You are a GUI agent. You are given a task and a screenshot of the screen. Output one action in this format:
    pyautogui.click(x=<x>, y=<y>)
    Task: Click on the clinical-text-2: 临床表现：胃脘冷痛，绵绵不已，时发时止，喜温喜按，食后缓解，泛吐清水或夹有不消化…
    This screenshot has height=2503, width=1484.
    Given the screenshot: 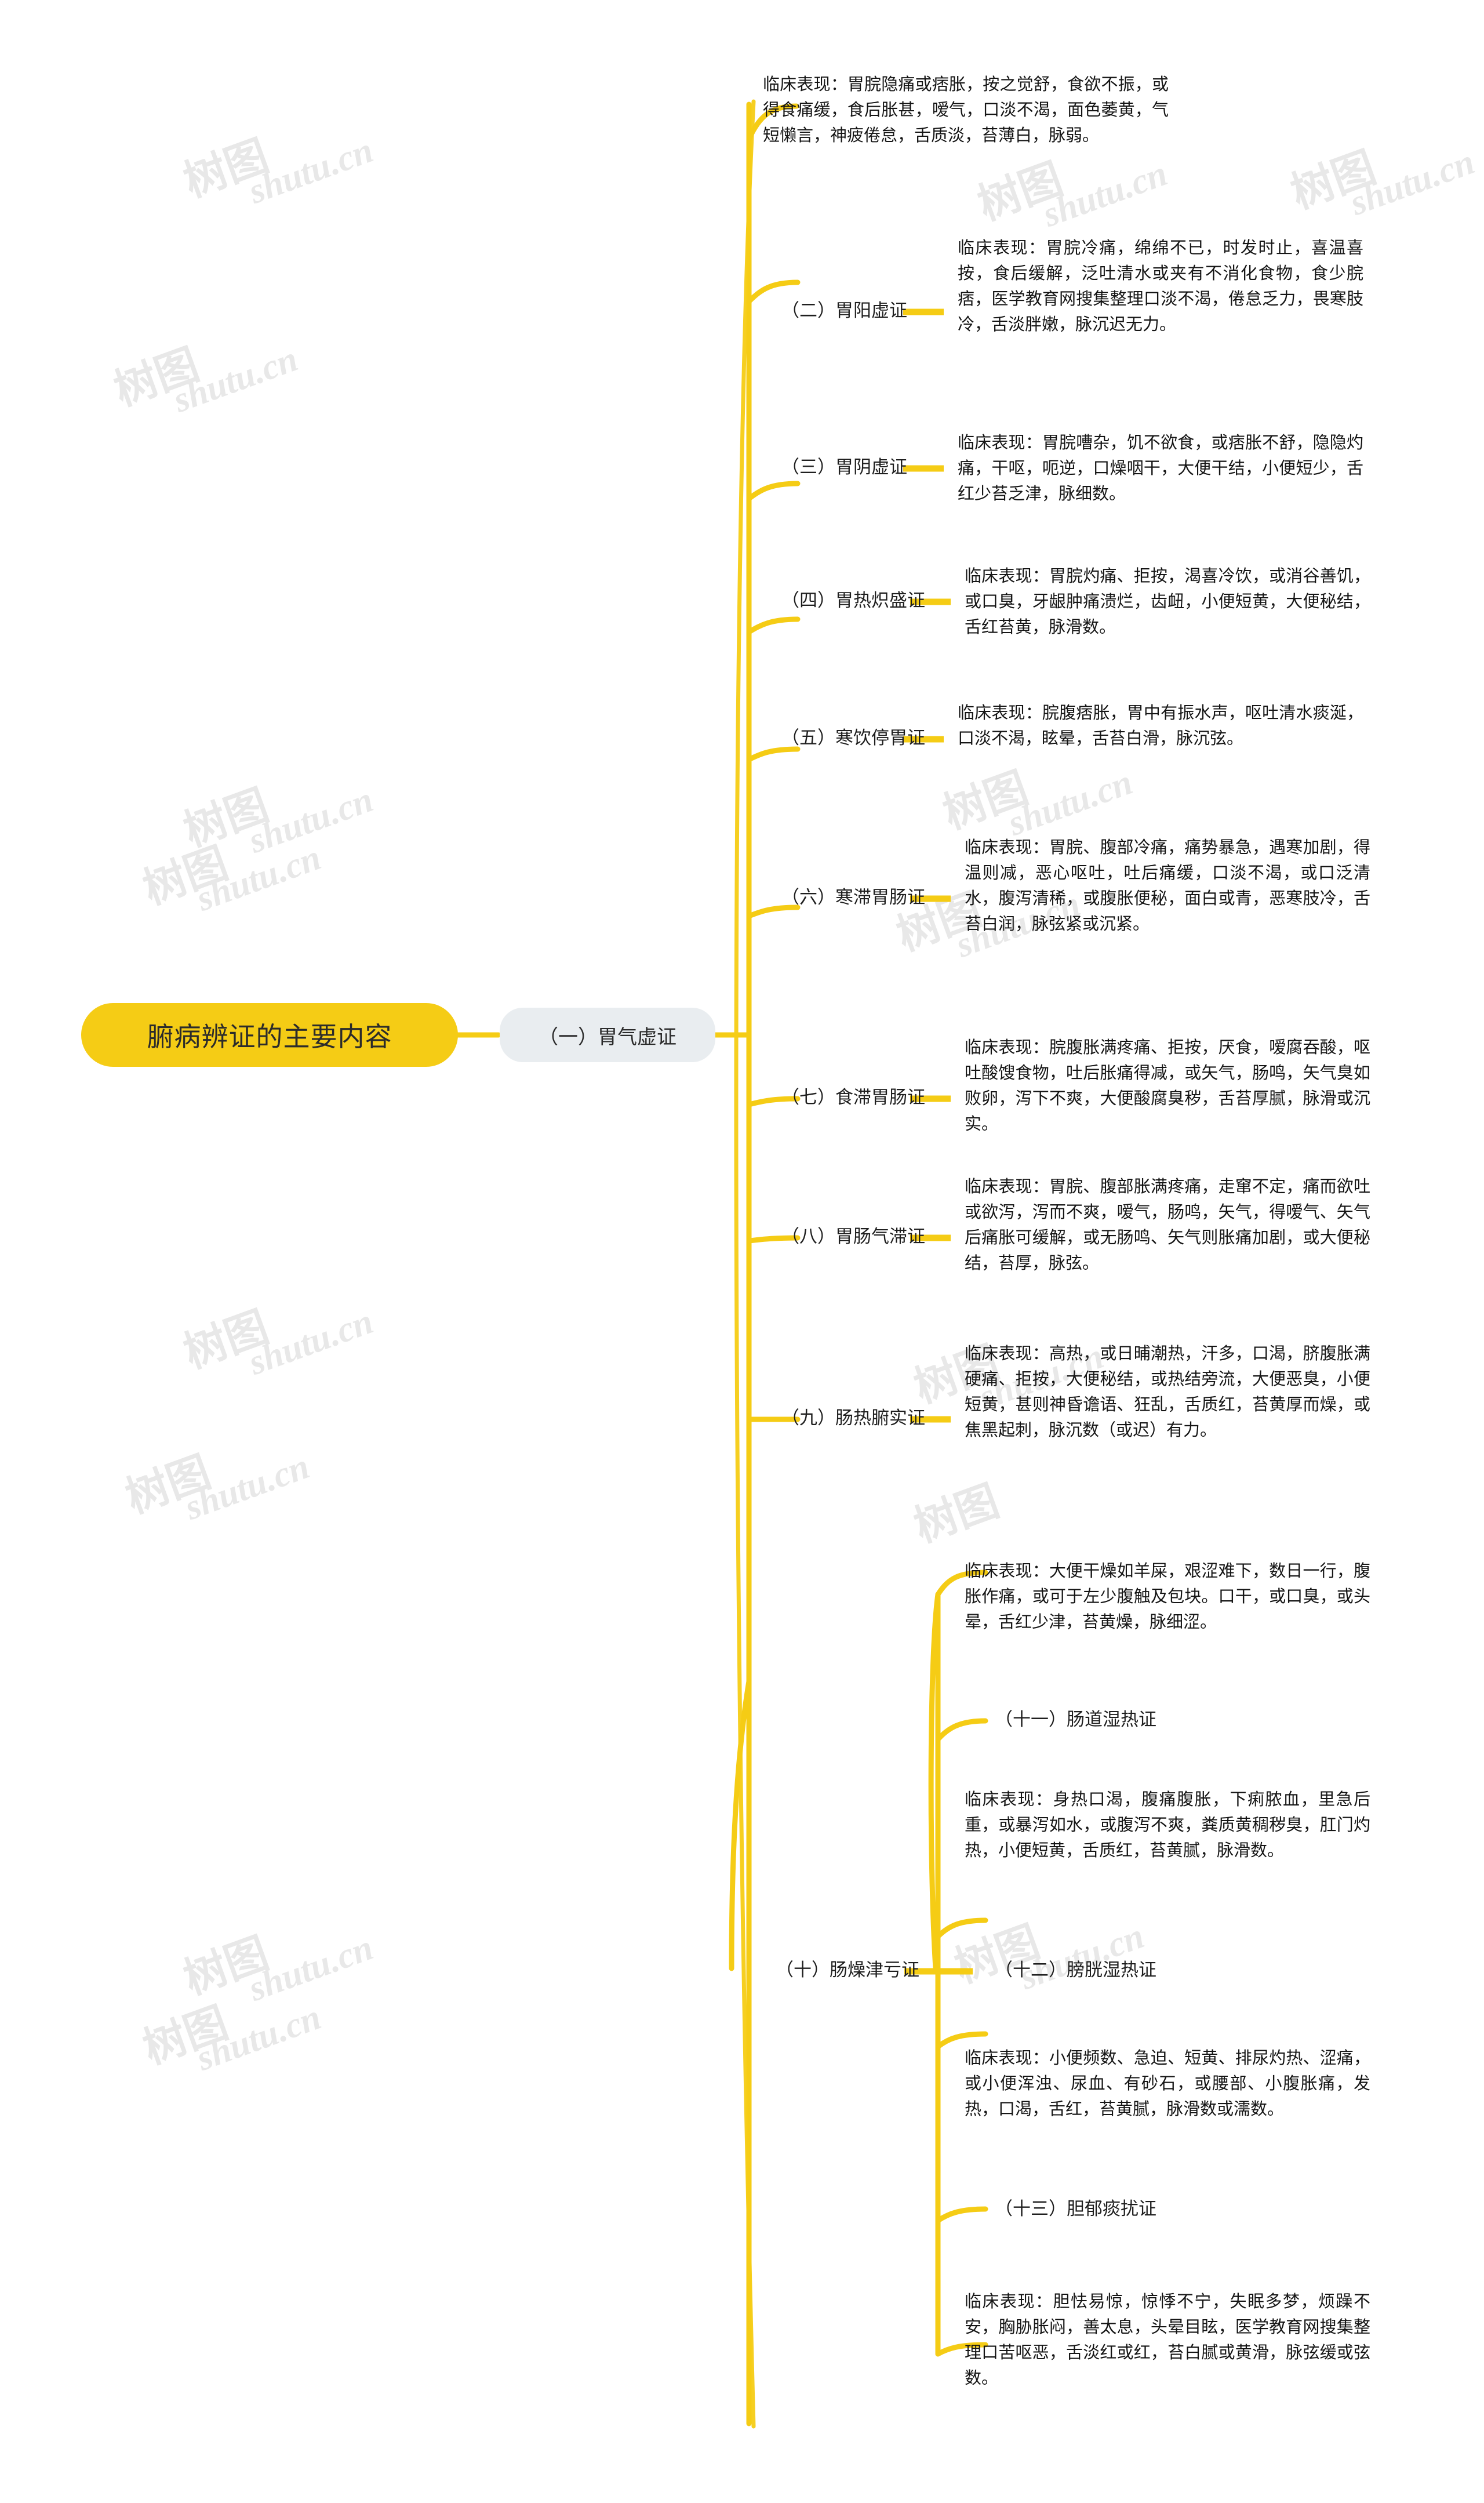 What is the action you would take?
    pyautogui.click(x=1161, y=287)
    